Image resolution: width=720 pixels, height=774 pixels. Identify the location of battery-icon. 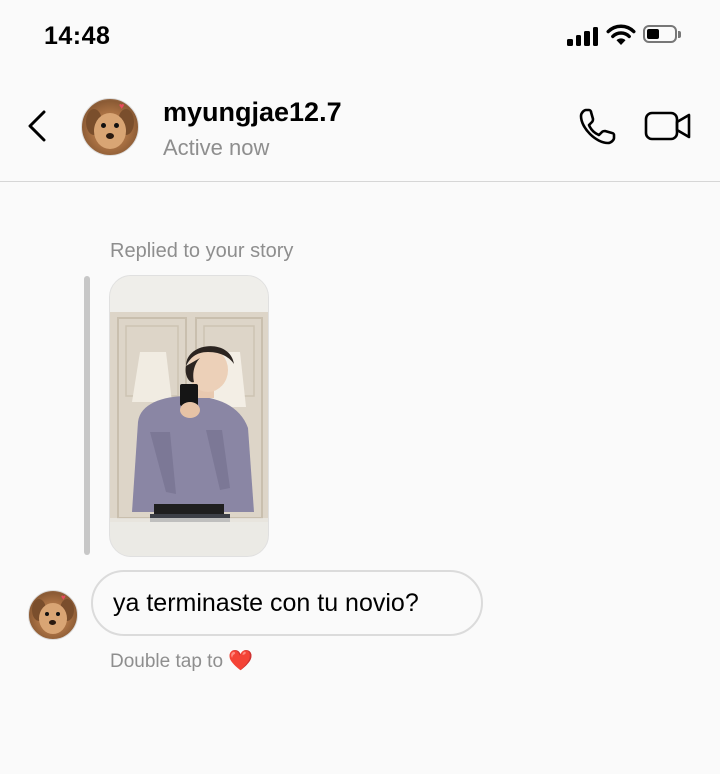
(662, 35).